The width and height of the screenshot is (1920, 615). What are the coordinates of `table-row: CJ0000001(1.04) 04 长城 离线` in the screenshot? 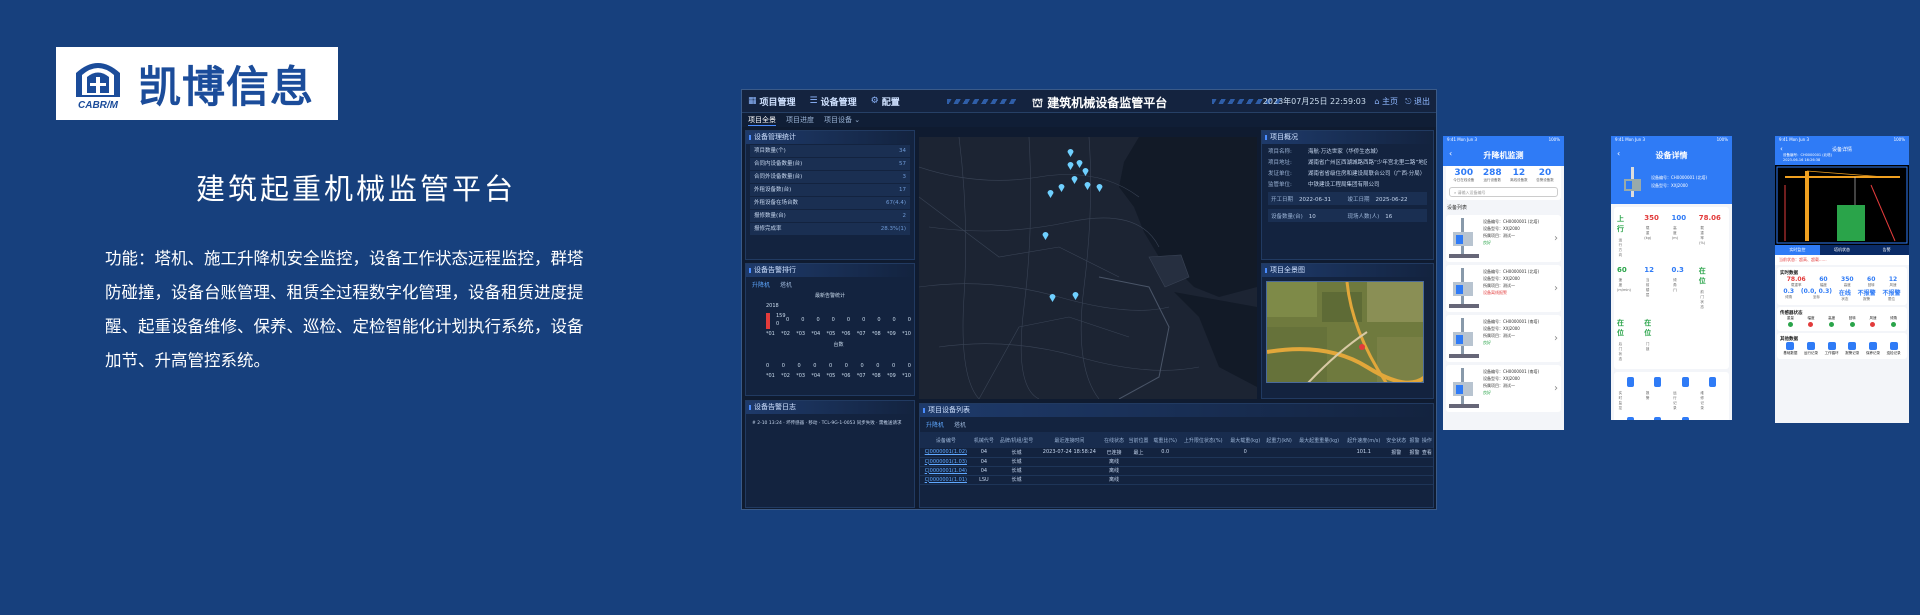 It's located at (1176, 471).